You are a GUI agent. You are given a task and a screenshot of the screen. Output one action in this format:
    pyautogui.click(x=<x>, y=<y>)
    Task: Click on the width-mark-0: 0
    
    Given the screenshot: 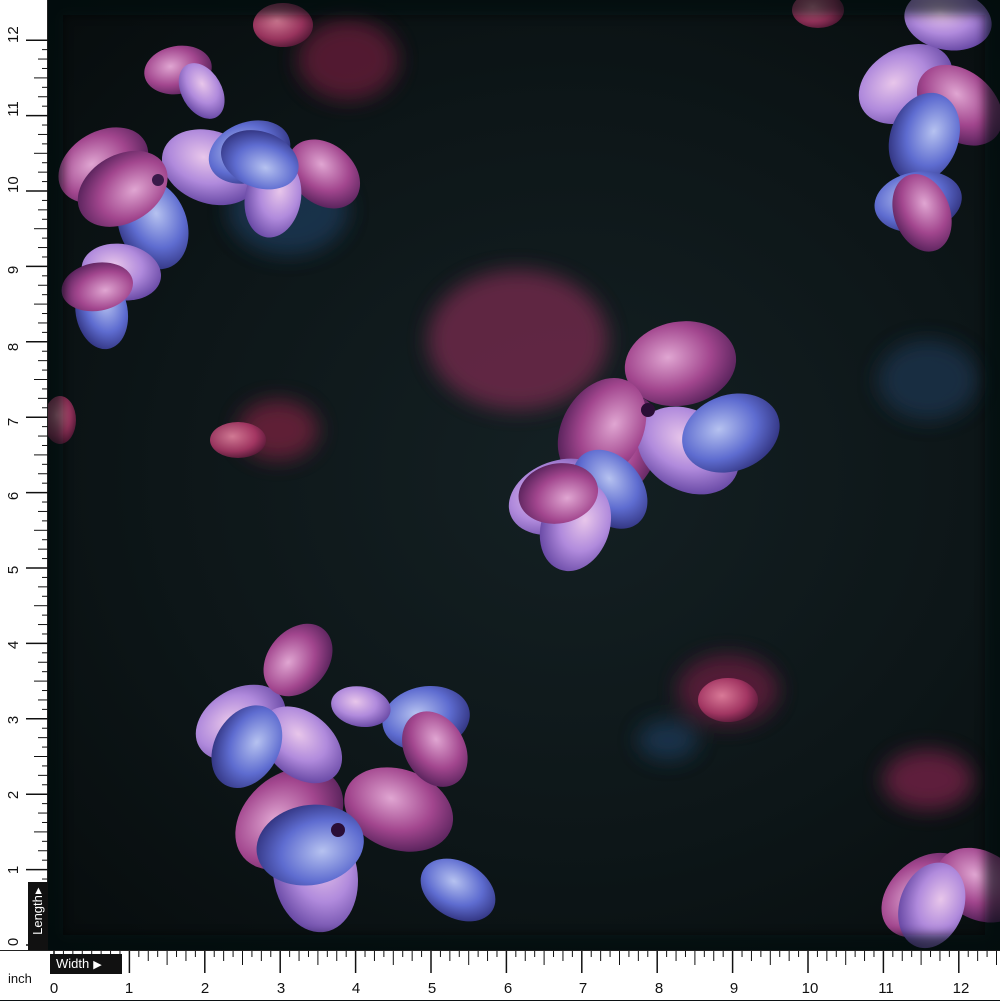 What is the action you would take?
    pyautogui.click(x=54, y=988)
    